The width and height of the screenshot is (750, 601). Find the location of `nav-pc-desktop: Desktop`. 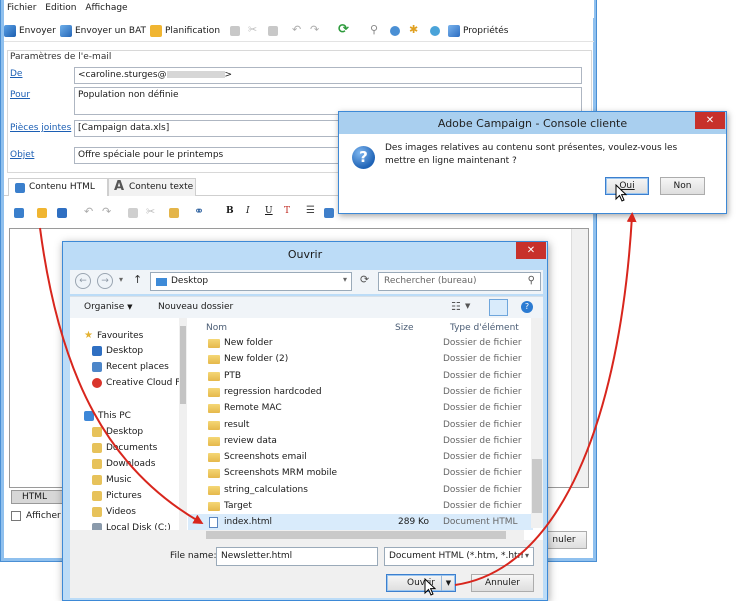

nav-pc-desktop: Desktop is located at coordinates (117, 432).